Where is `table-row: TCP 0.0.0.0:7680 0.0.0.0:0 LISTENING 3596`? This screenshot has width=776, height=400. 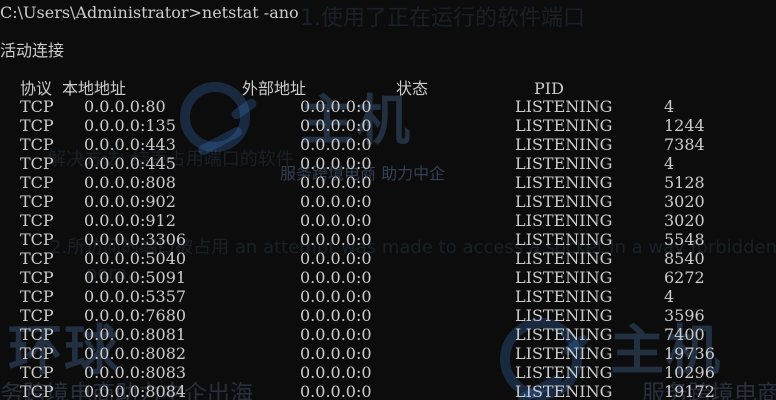 table-row: TCP 0.0.0.0:7680 0.0.0.0:0 LISTENING 3596 is located at coordinates (388, 316).